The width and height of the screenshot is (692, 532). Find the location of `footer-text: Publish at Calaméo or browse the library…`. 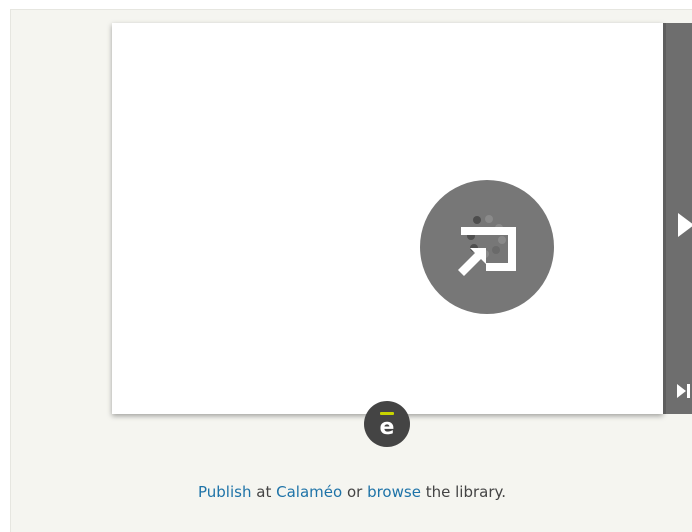

footer-text: Publish at Calaméo or browse the library… is located at coordinates (351, 492).